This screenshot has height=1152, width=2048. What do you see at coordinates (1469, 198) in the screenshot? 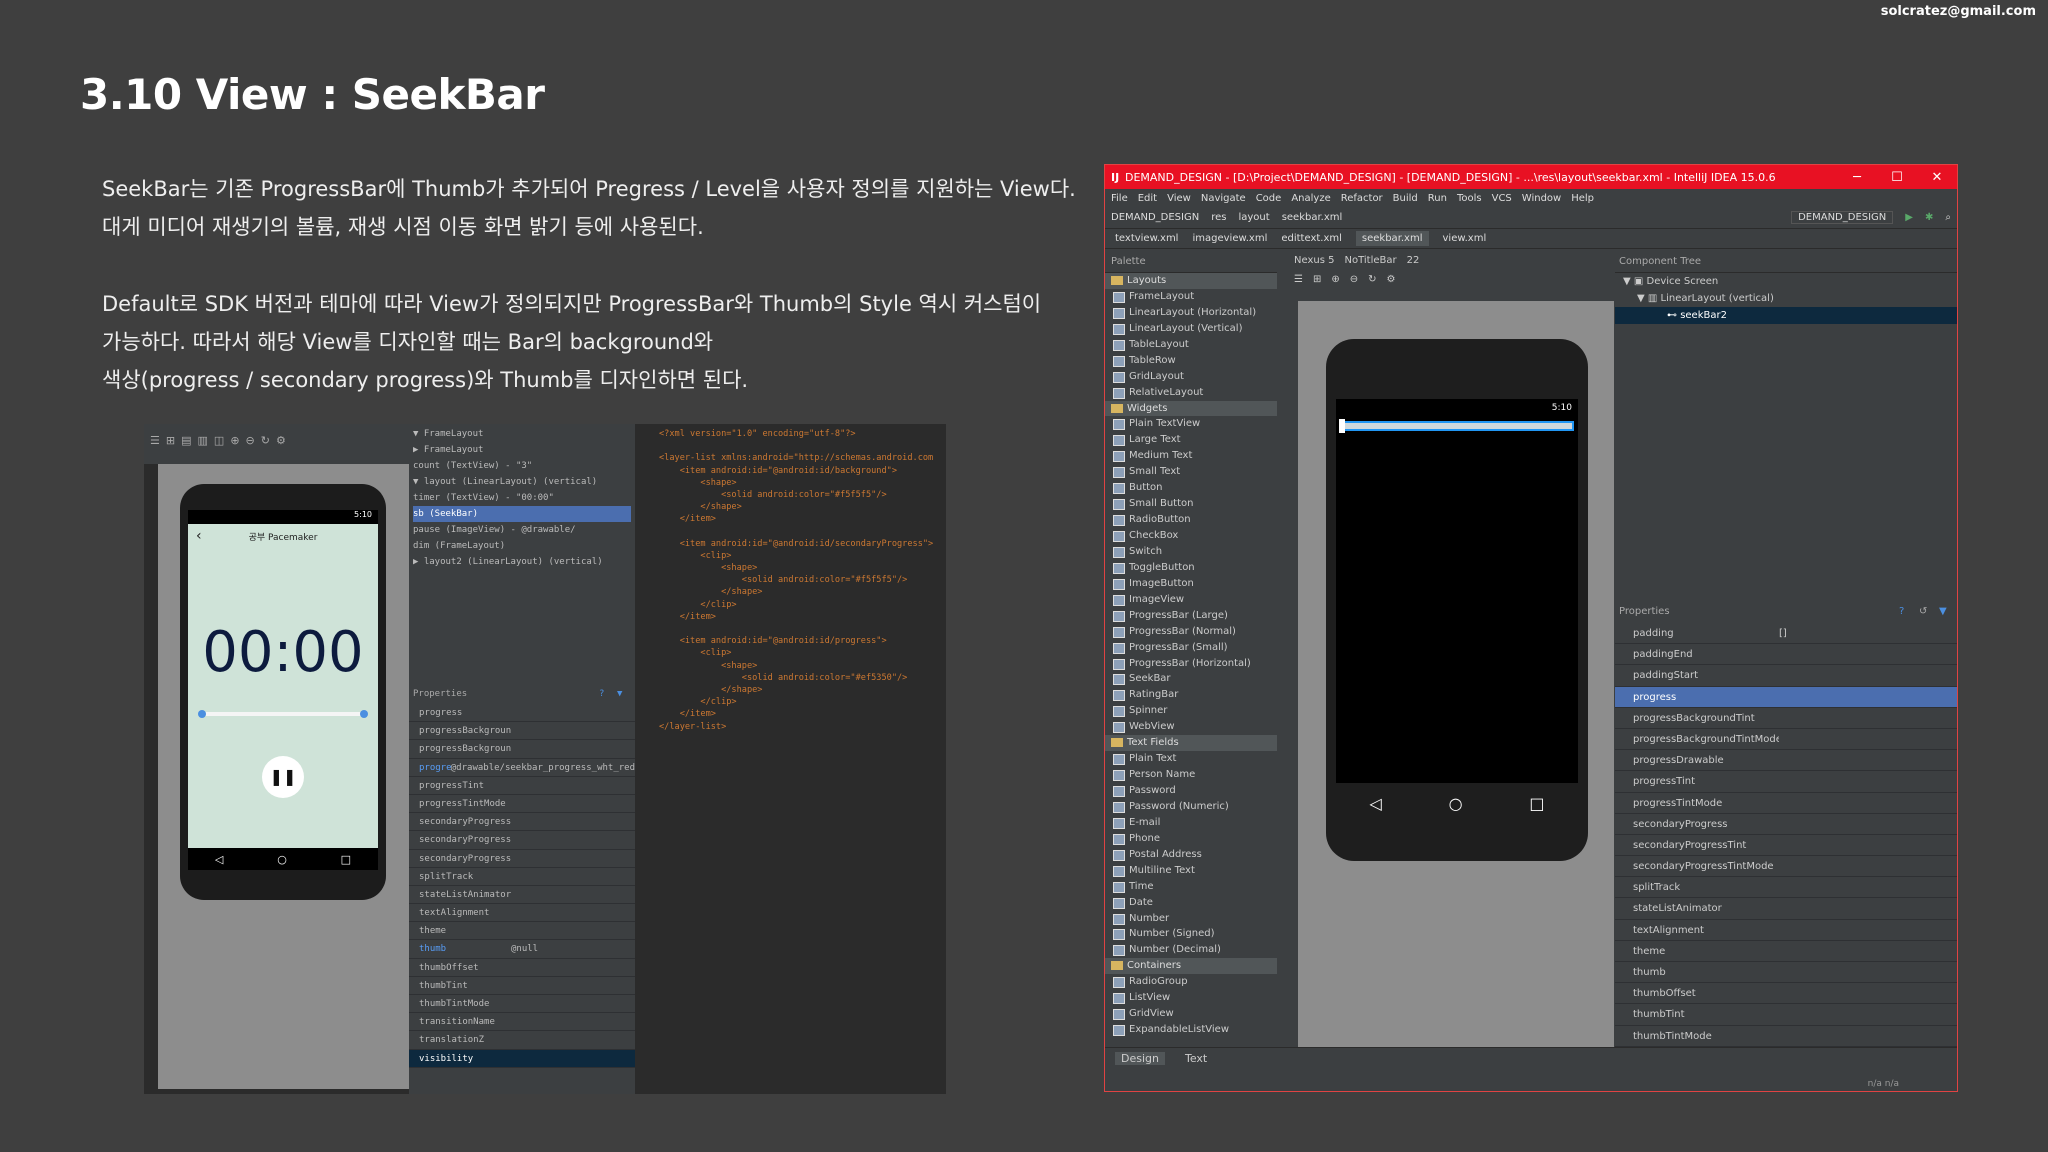
I see `menu-item: Tools` at bounding box center [1469, 198].